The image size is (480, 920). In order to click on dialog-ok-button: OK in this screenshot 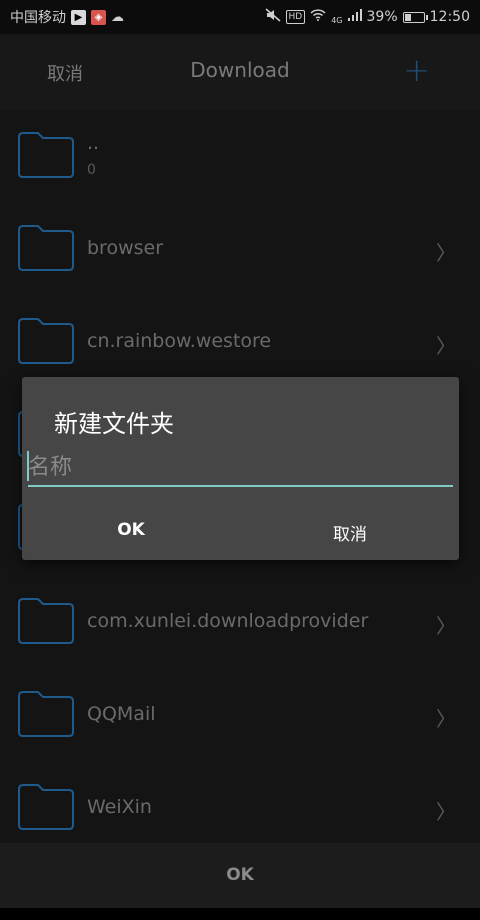, I will do `click(131, 530)`.